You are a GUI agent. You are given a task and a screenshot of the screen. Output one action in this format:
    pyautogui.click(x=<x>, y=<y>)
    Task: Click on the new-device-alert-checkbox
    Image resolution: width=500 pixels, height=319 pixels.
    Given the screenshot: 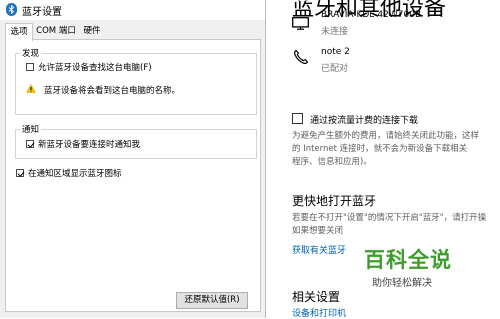 What is the action you would take?
    pyautogui.click(x=30, y=144)
    